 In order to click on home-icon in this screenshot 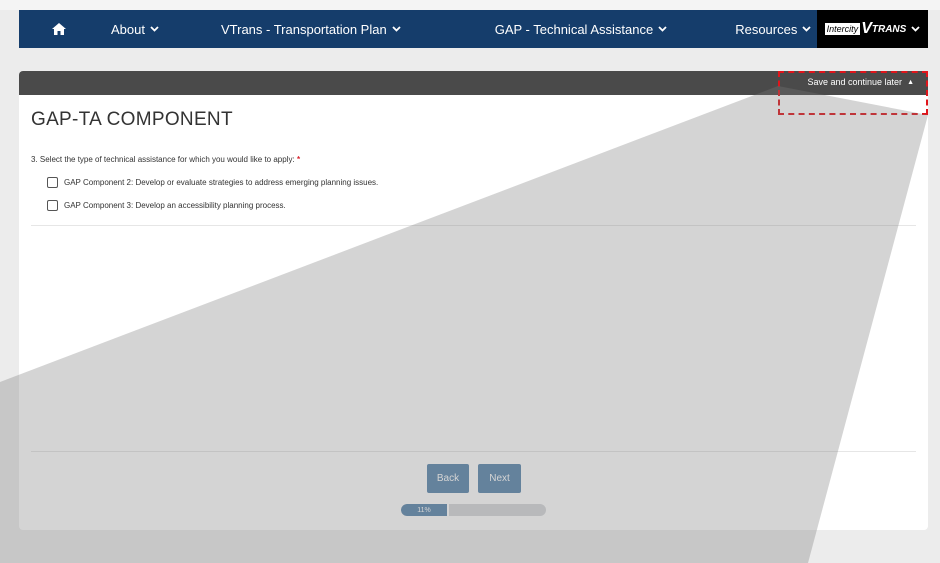, I will do `click(59, 29)`.